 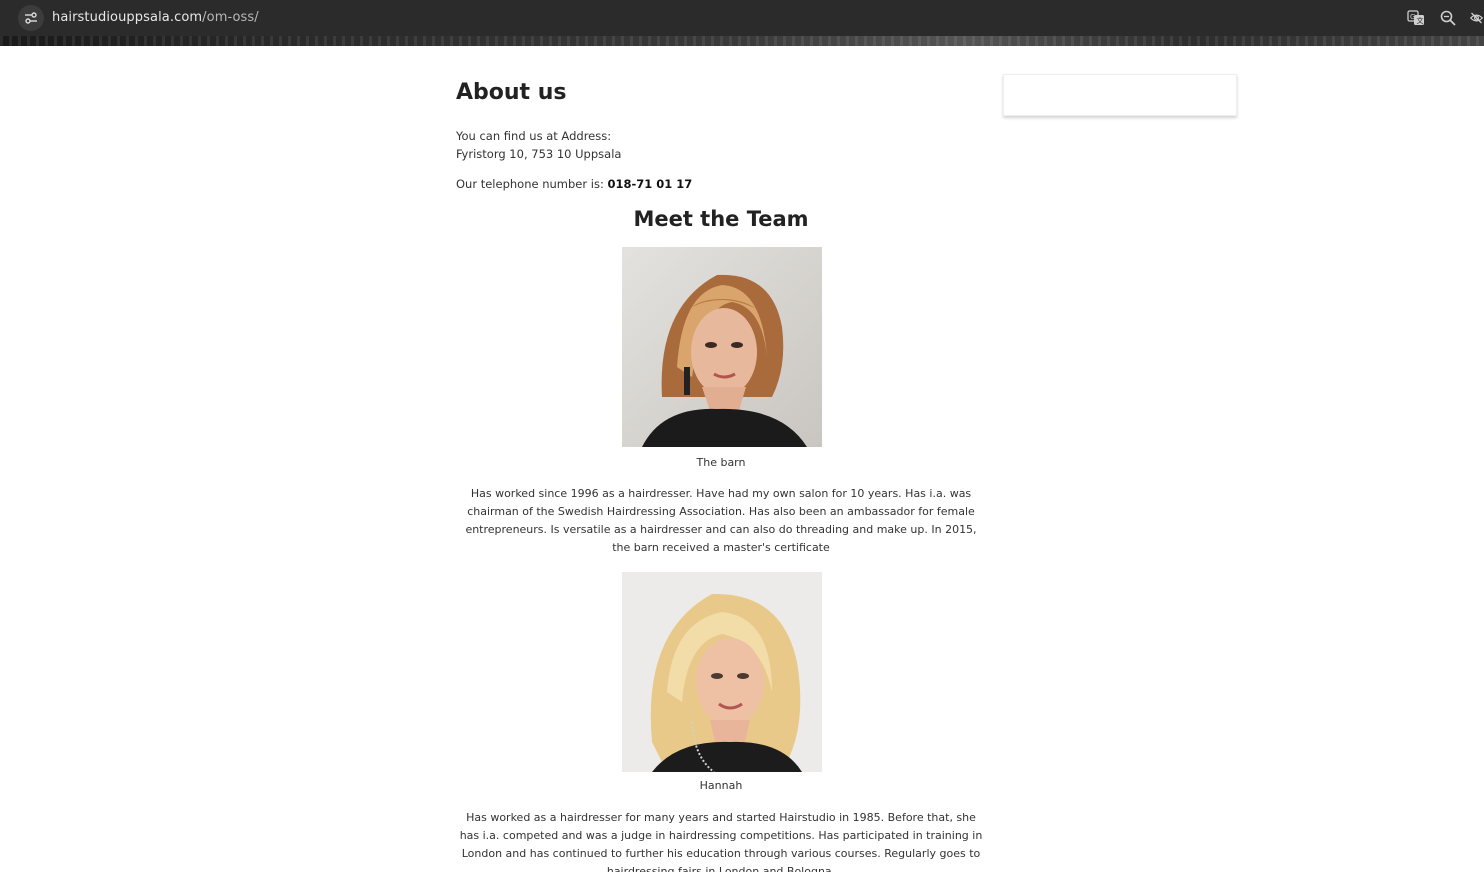 What do you see at coordinates (649, 184) in the screenshot?
I see `phone-number: 018-71 01 17` at bounding box center [649, 184].